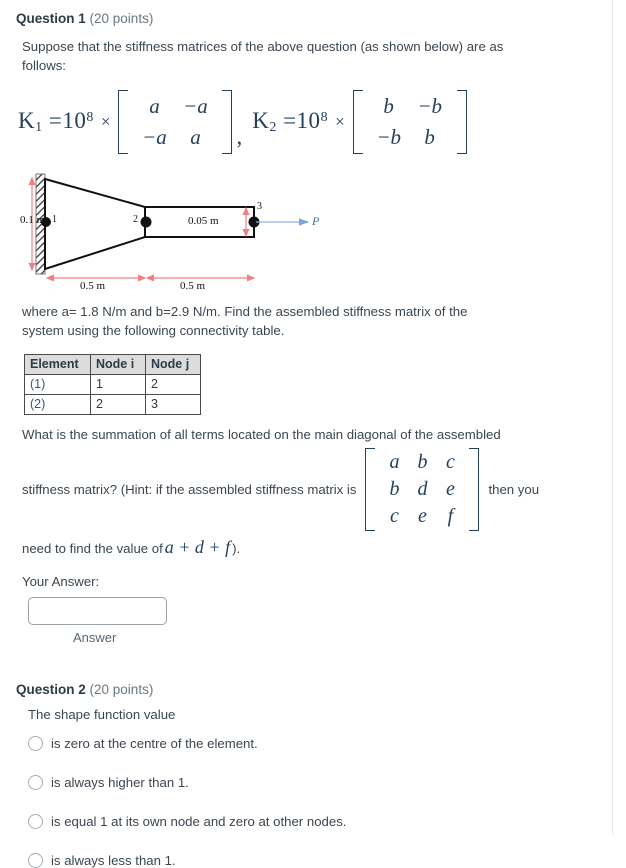  Describe the element at coordinates (154, 744) in the screenshot. I see `choice-label-1: is zero at the centre of the element.` at that location.